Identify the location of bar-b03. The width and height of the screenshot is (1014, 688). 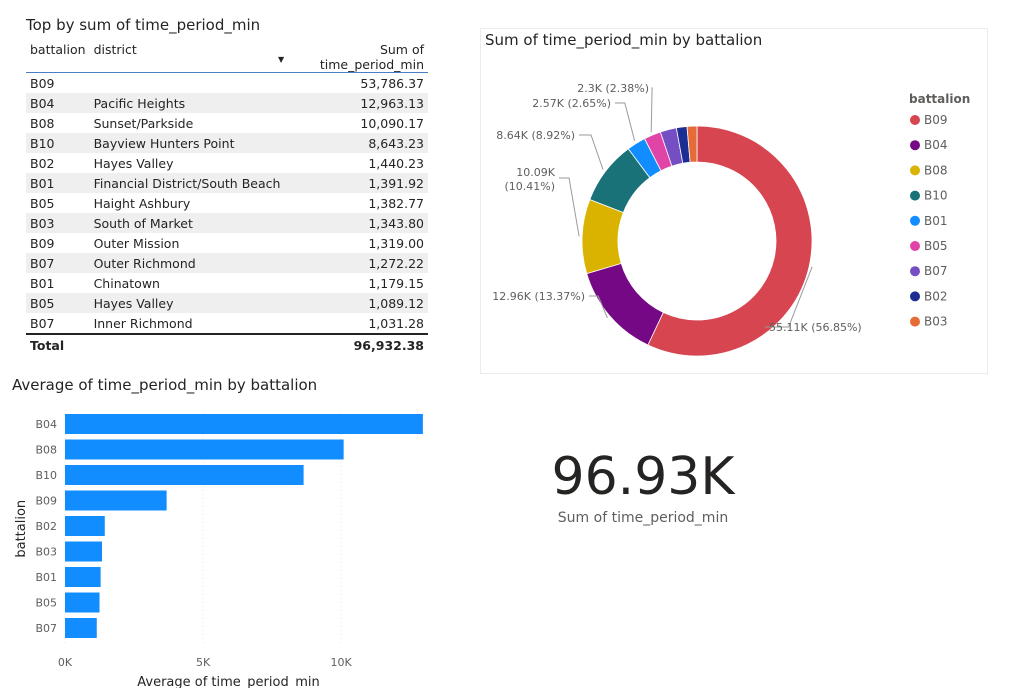
(84, 551).